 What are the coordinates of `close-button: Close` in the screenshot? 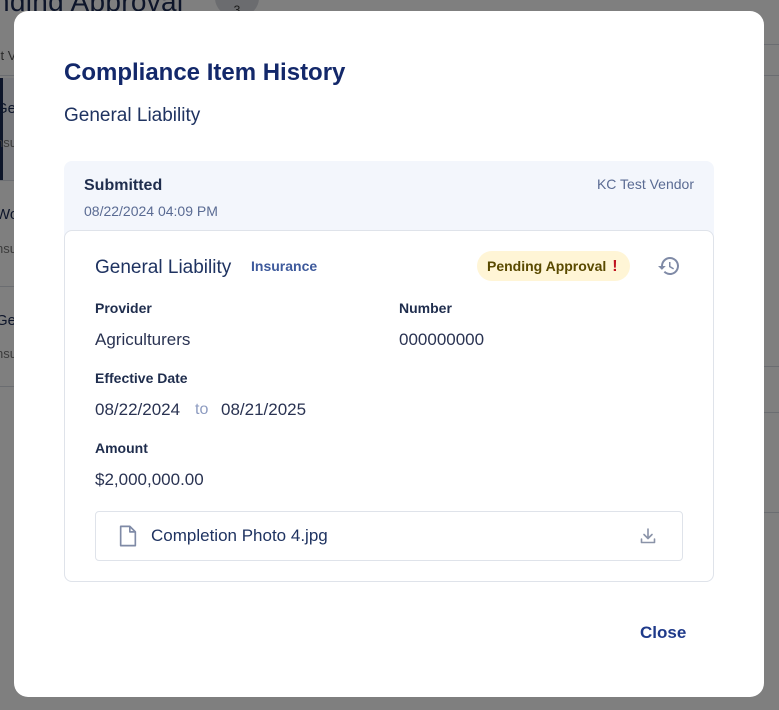 It's located at (663, 633).